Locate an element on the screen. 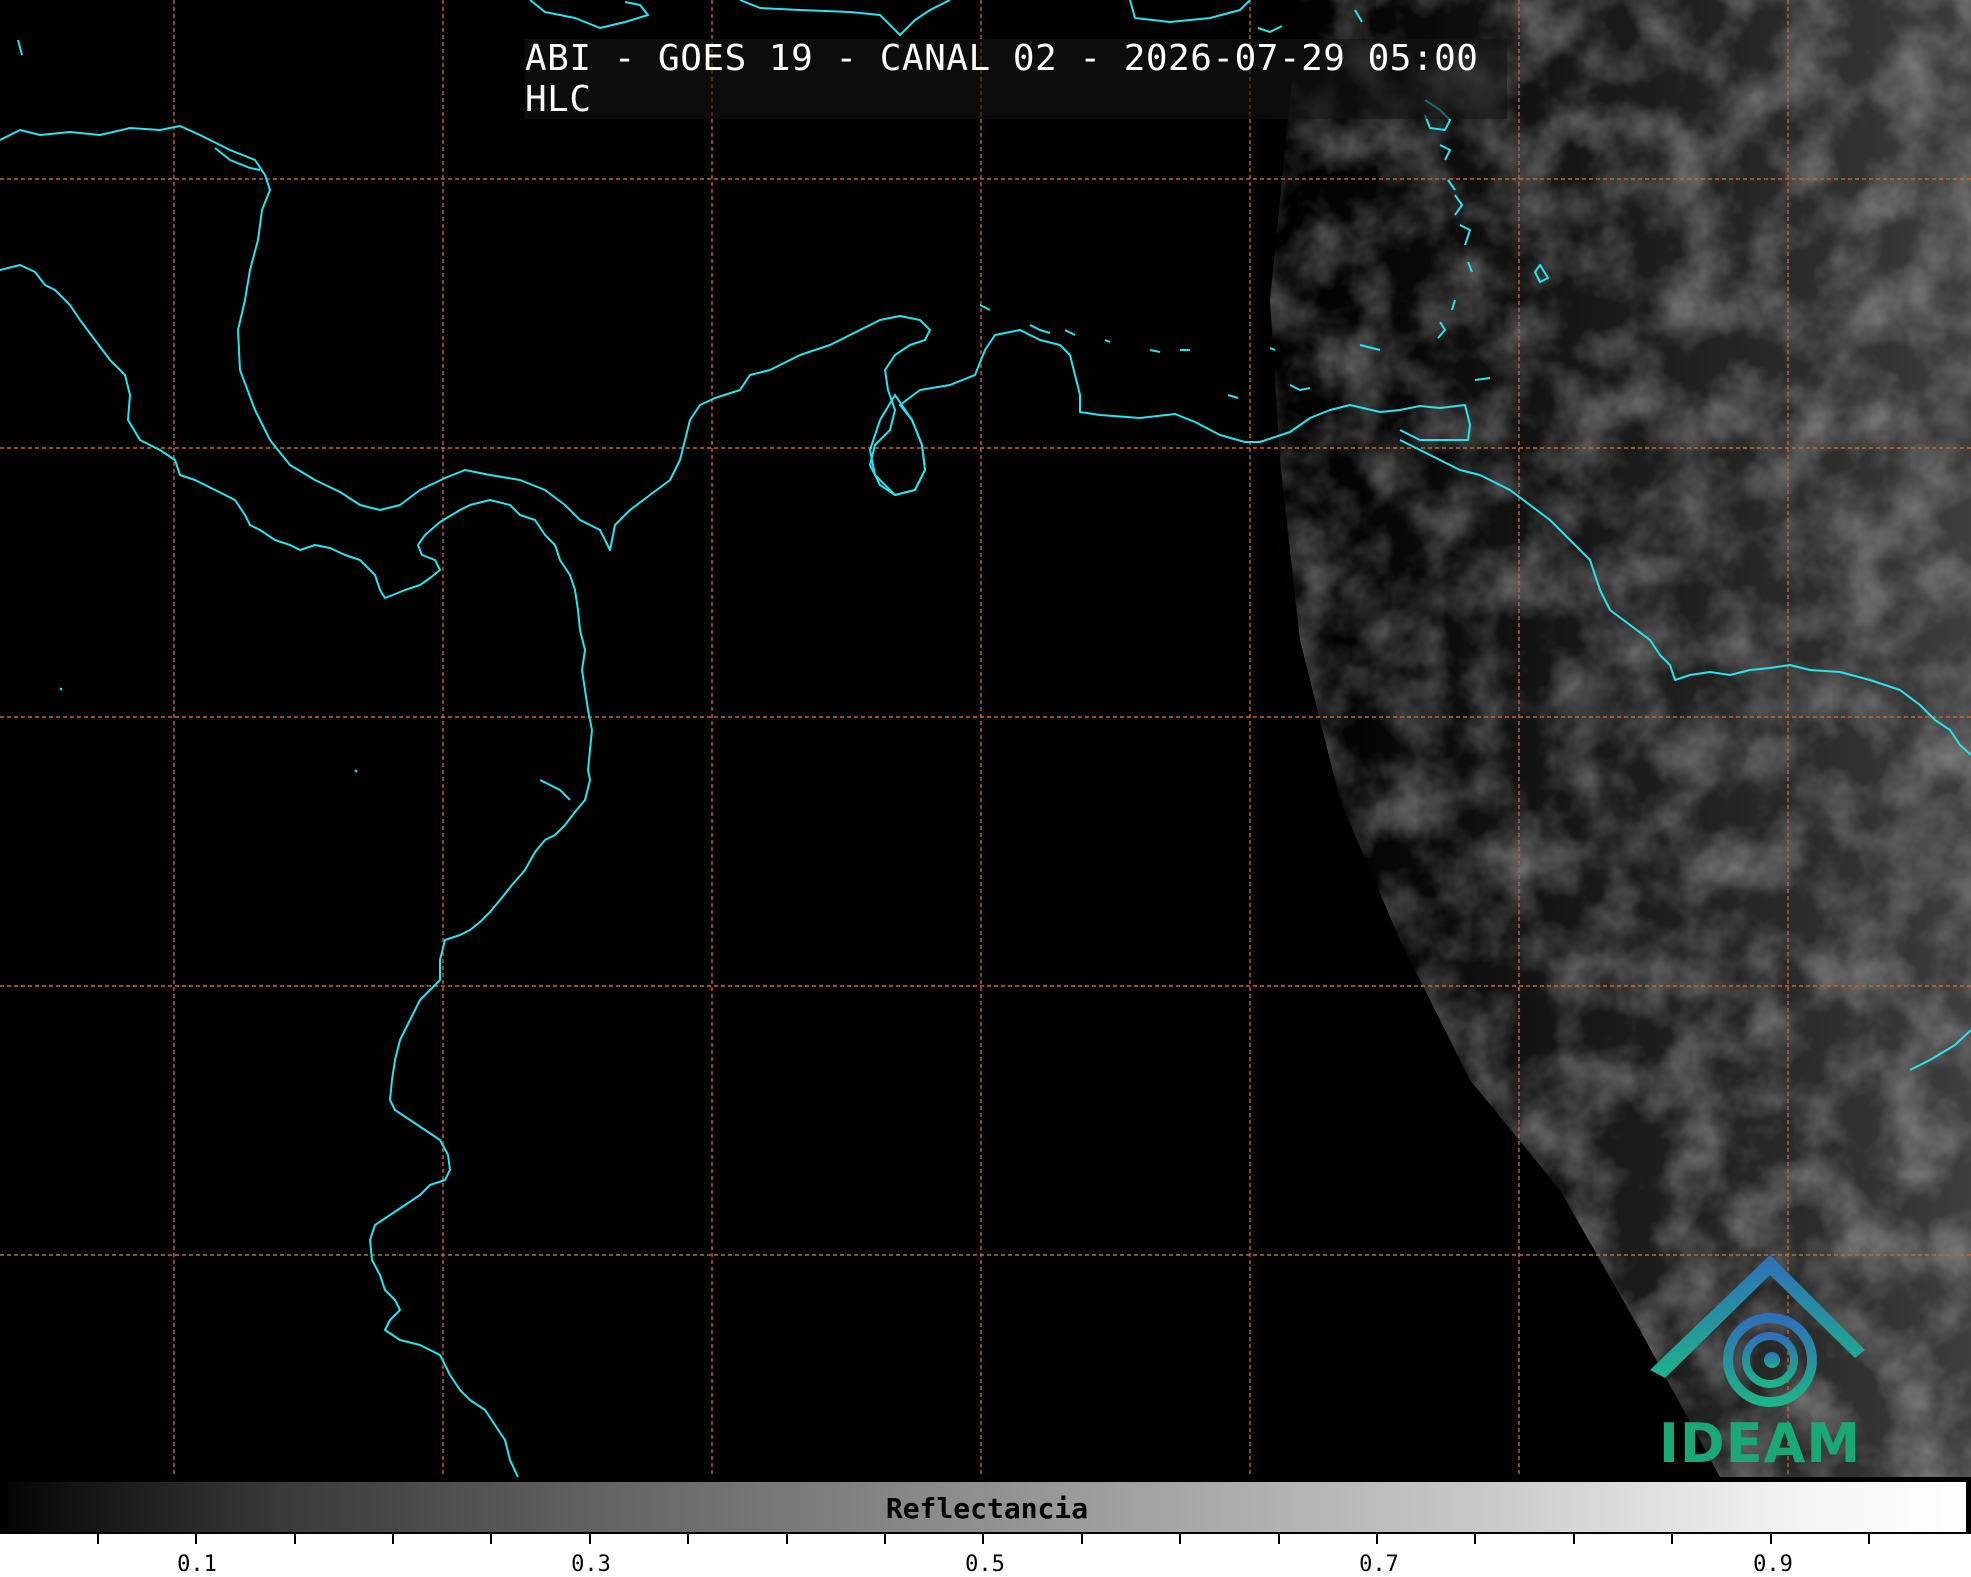 This screenshot has height=1577, width=1971. colorbar-label: Reflectancia is located at coordinates (987, 1508).